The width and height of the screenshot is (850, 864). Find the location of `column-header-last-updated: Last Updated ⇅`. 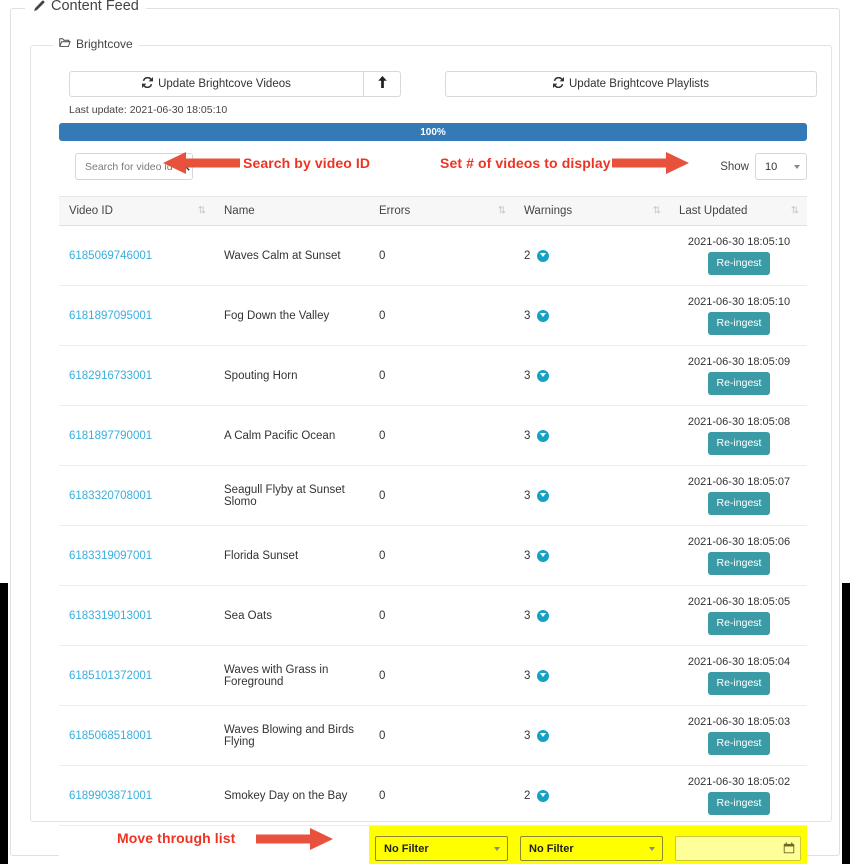

column-header-last-updated: Last Updated ⇅ is located at coordinates (738, 211).